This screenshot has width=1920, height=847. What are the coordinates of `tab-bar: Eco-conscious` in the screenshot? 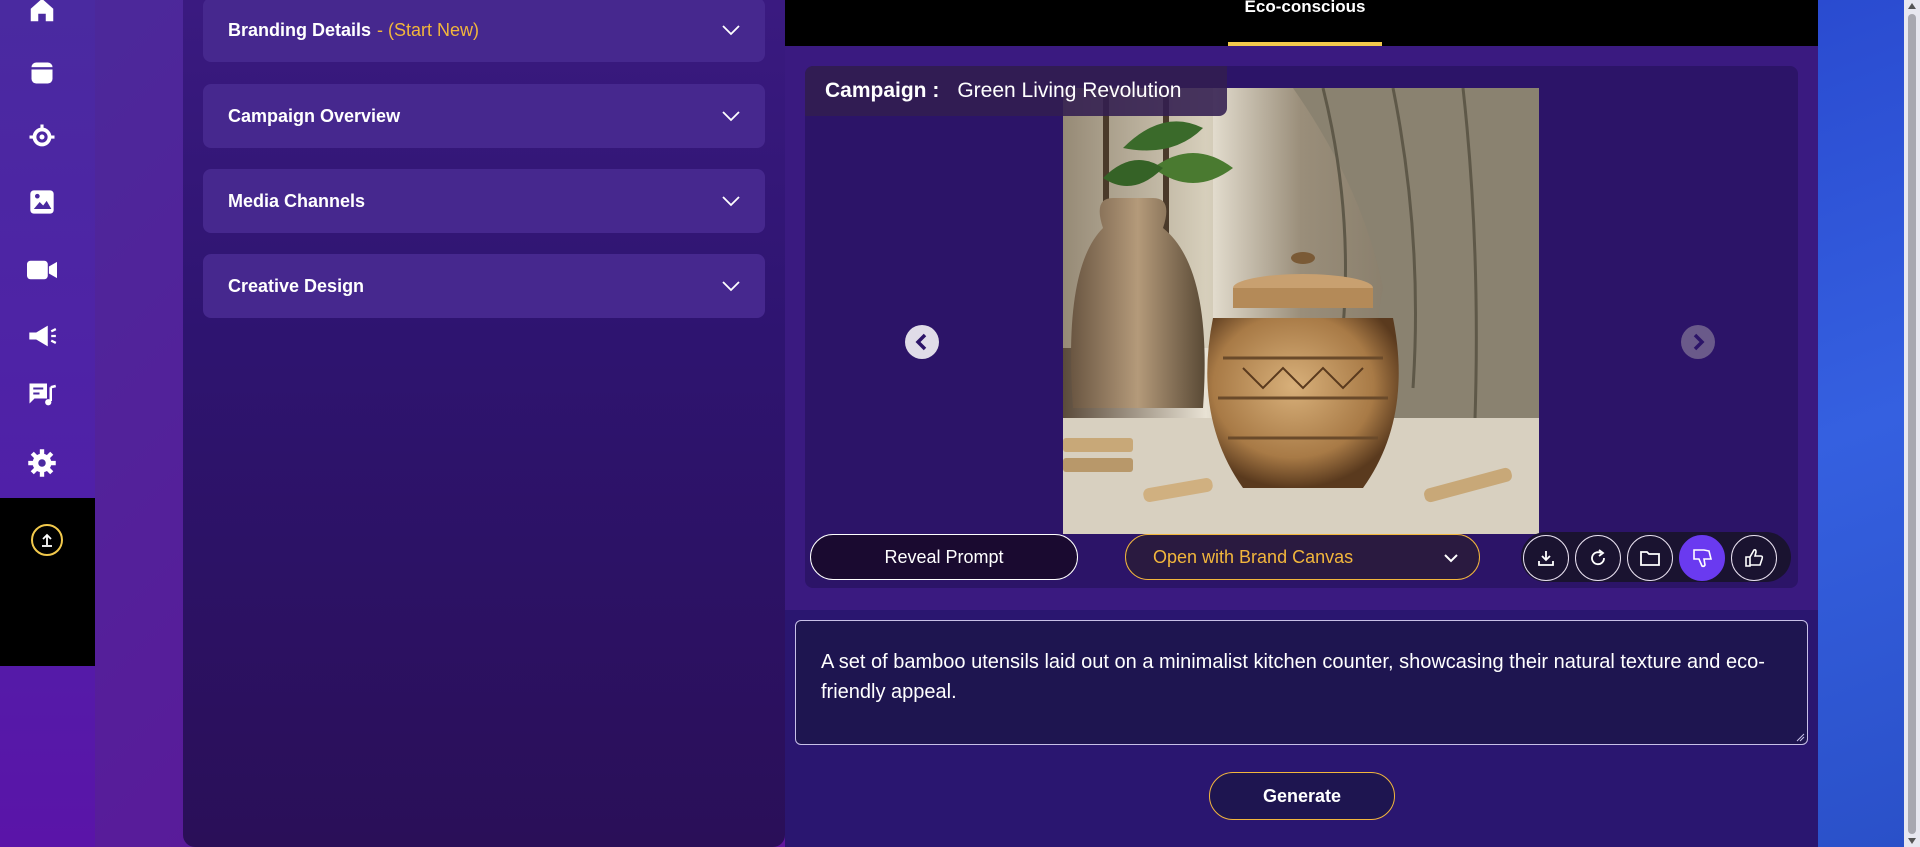 It's located at (1301, 23).